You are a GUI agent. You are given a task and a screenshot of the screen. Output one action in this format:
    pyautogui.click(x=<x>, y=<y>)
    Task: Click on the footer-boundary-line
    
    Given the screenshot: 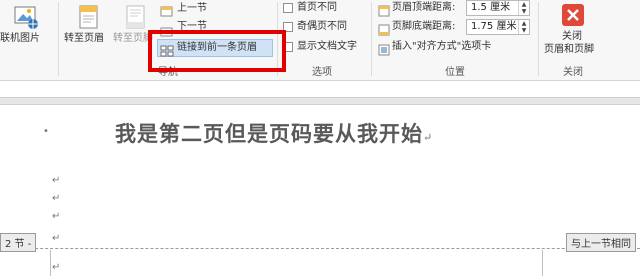 What is the action you would take?
    pyautogui.click(x=320, y=248)
    